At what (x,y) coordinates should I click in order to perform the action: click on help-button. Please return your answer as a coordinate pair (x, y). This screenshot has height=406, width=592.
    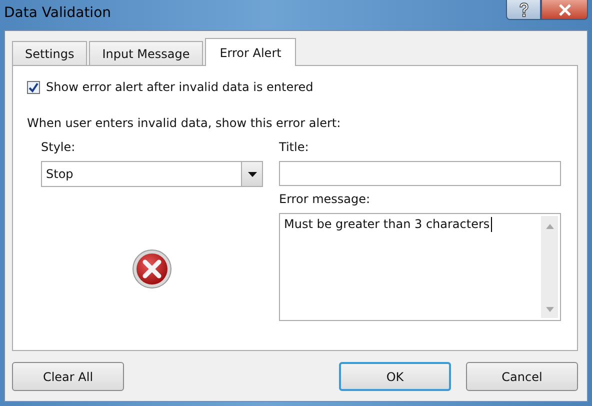
    Looking at the image, I should click on (523, 10).